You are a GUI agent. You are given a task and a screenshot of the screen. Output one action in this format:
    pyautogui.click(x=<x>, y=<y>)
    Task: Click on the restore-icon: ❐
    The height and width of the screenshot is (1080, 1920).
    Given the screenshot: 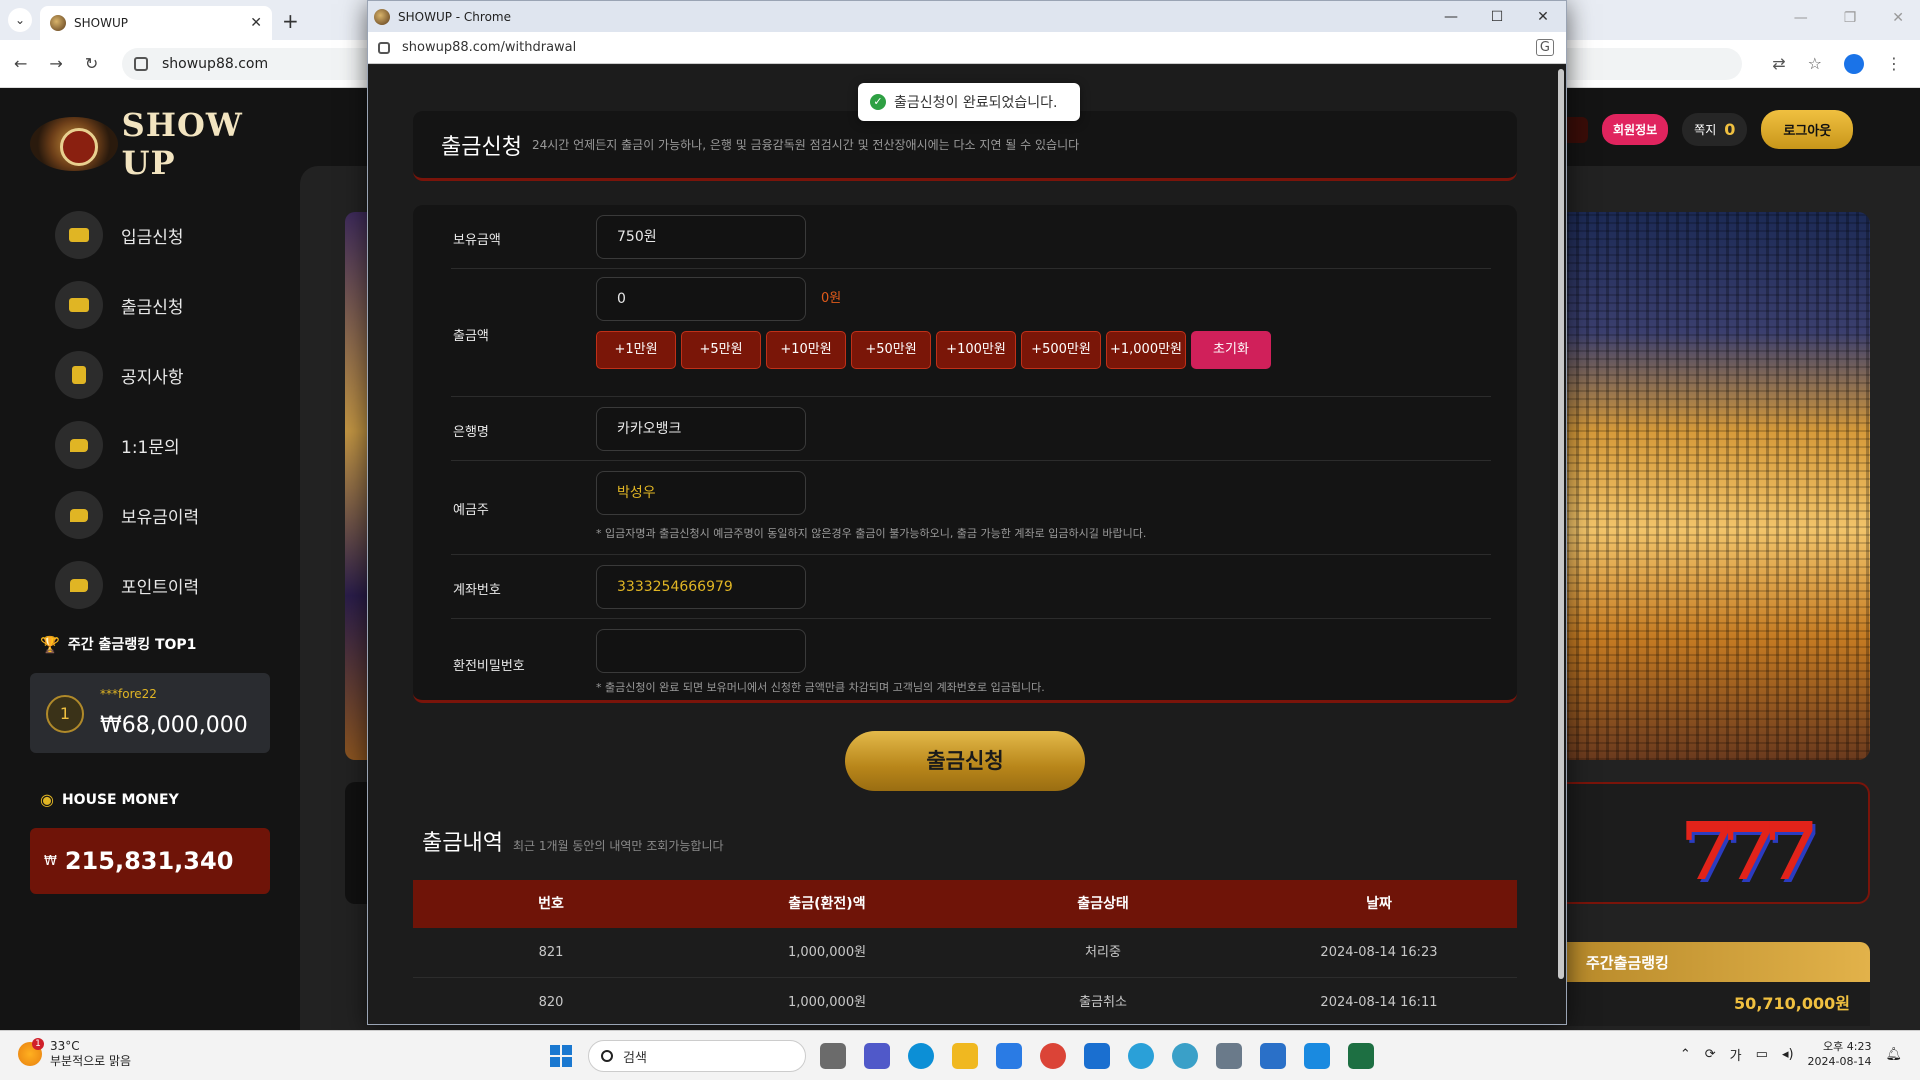 What is the action you would take?
    pyautogui.click(x=1850, y=18)
    